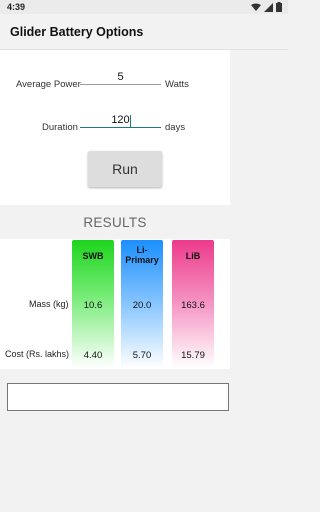  I want to click on column-header-lib: LiB, so click(193, 256).